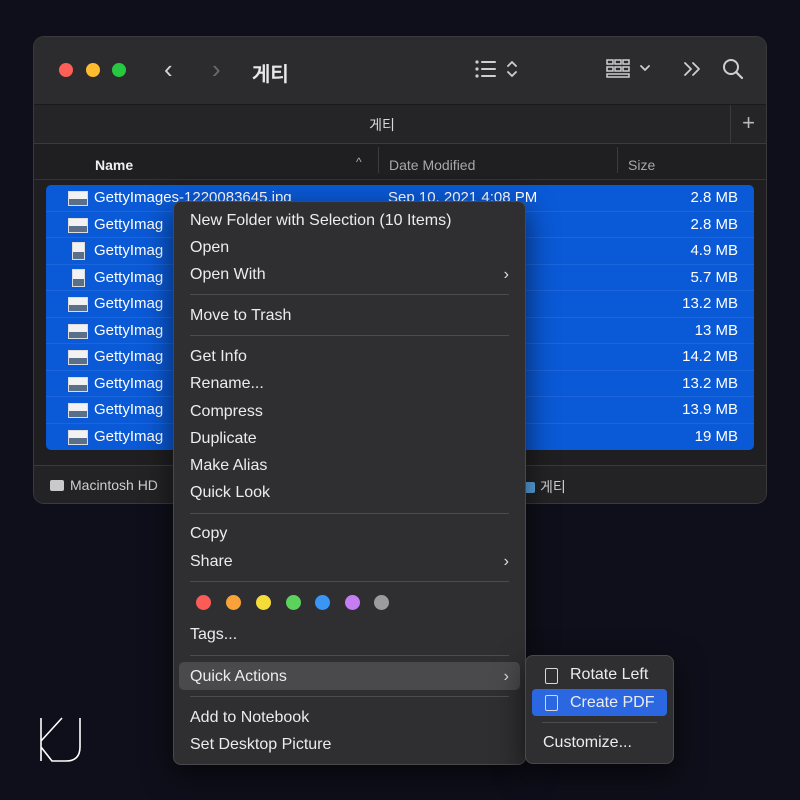 Image resolution: width=800 pixels, height=800 pixels. I want to click on kj-logo, so click(61, 740).